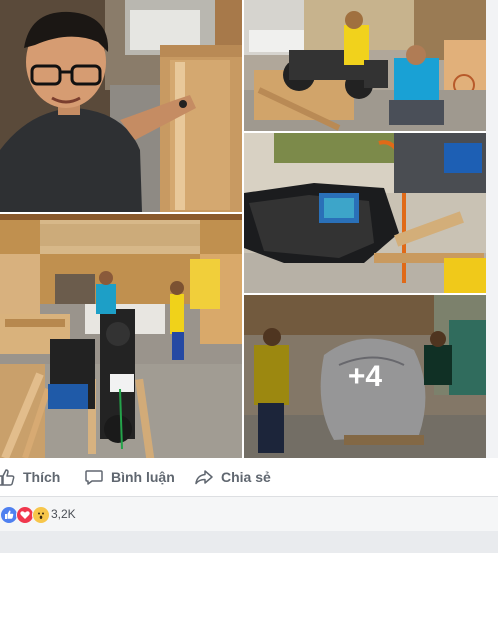  Describe the element at coordinates (249, 514) in the screenshot. I see `reactions-summary: 3,2K` at that location.